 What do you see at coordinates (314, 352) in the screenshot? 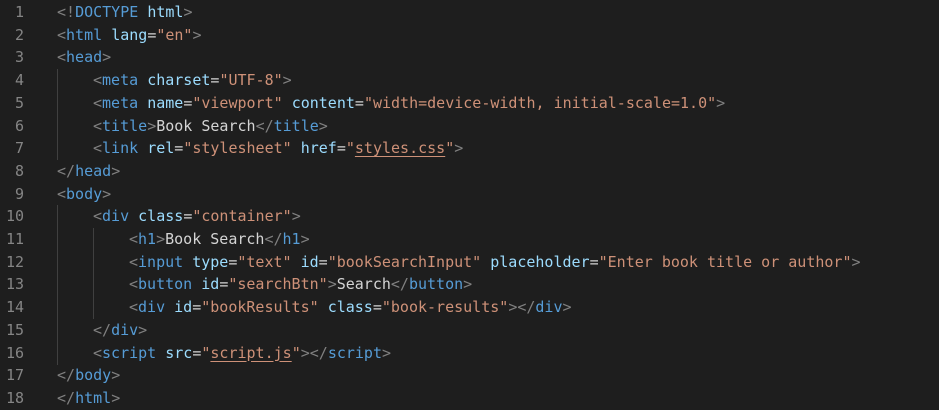
I see `punctuation-token: ></` at bounding box center [314, 352].